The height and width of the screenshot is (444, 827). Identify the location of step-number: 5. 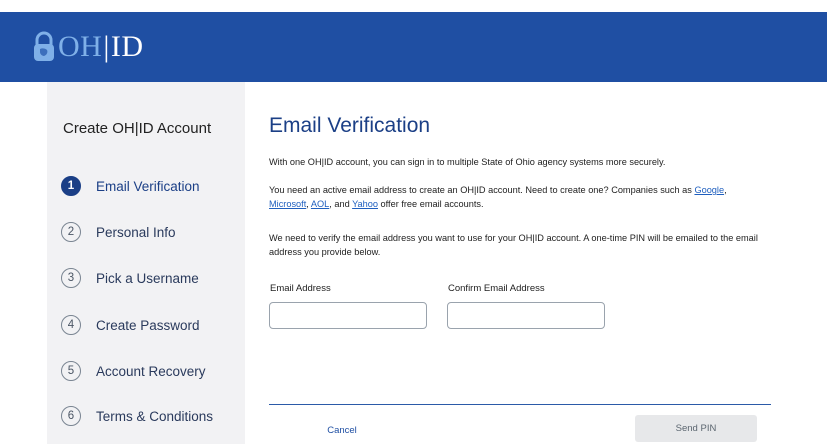
(71, 371).